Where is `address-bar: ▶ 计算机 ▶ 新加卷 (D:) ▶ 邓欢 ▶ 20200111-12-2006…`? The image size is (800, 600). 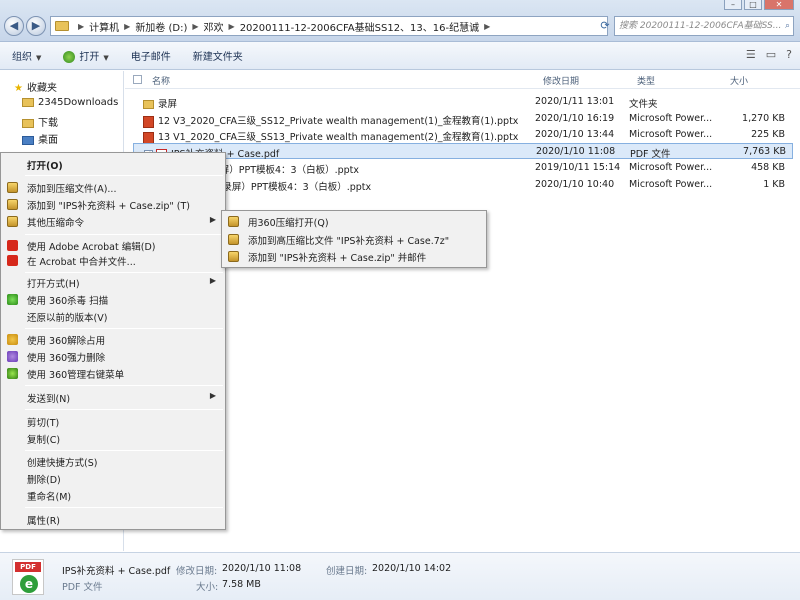 address-bar: ▶ 计算机 ▶ 新加卷 (D:) ▶ 邓欢 ▶ 20200111-12-2006… is located at coordinates (329, 26).